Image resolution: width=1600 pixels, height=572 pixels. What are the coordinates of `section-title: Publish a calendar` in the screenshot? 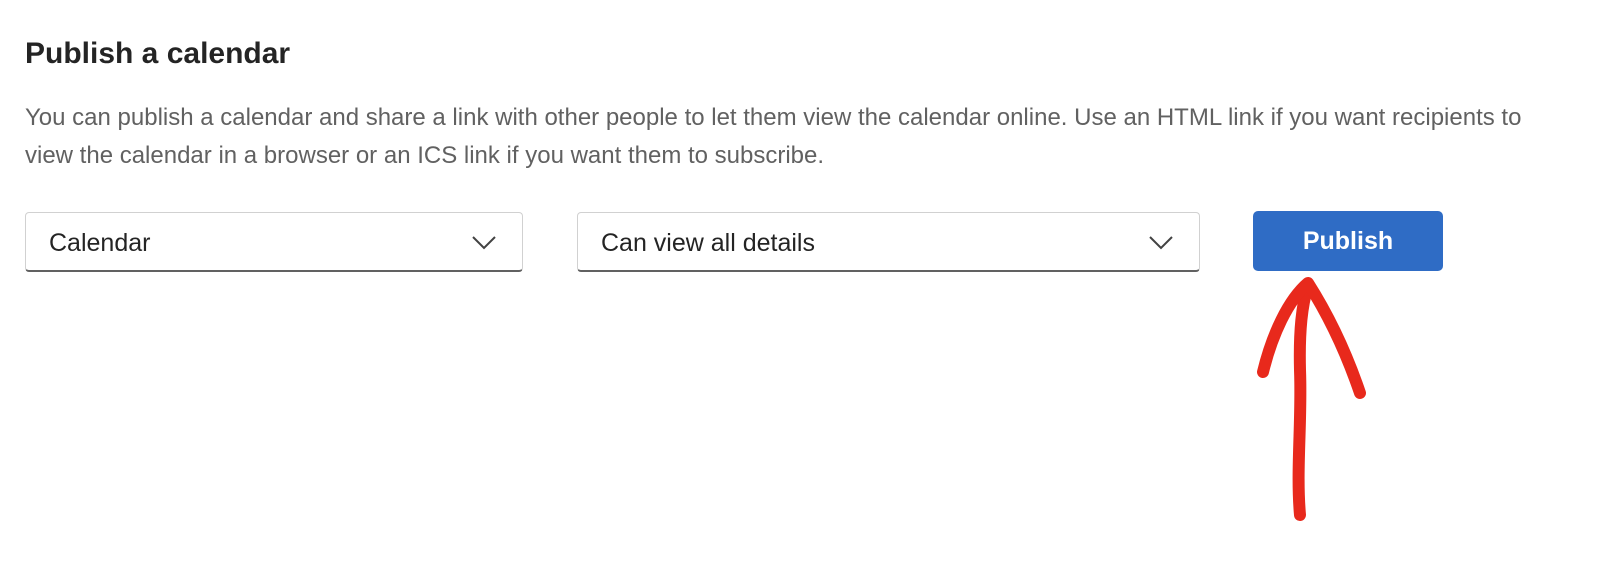 It's located at (158, 53).